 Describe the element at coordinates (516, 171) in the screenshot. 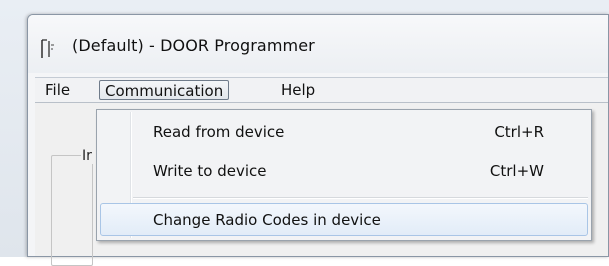

I see `menu-item-shortcut: Ctrl+W` at that location.